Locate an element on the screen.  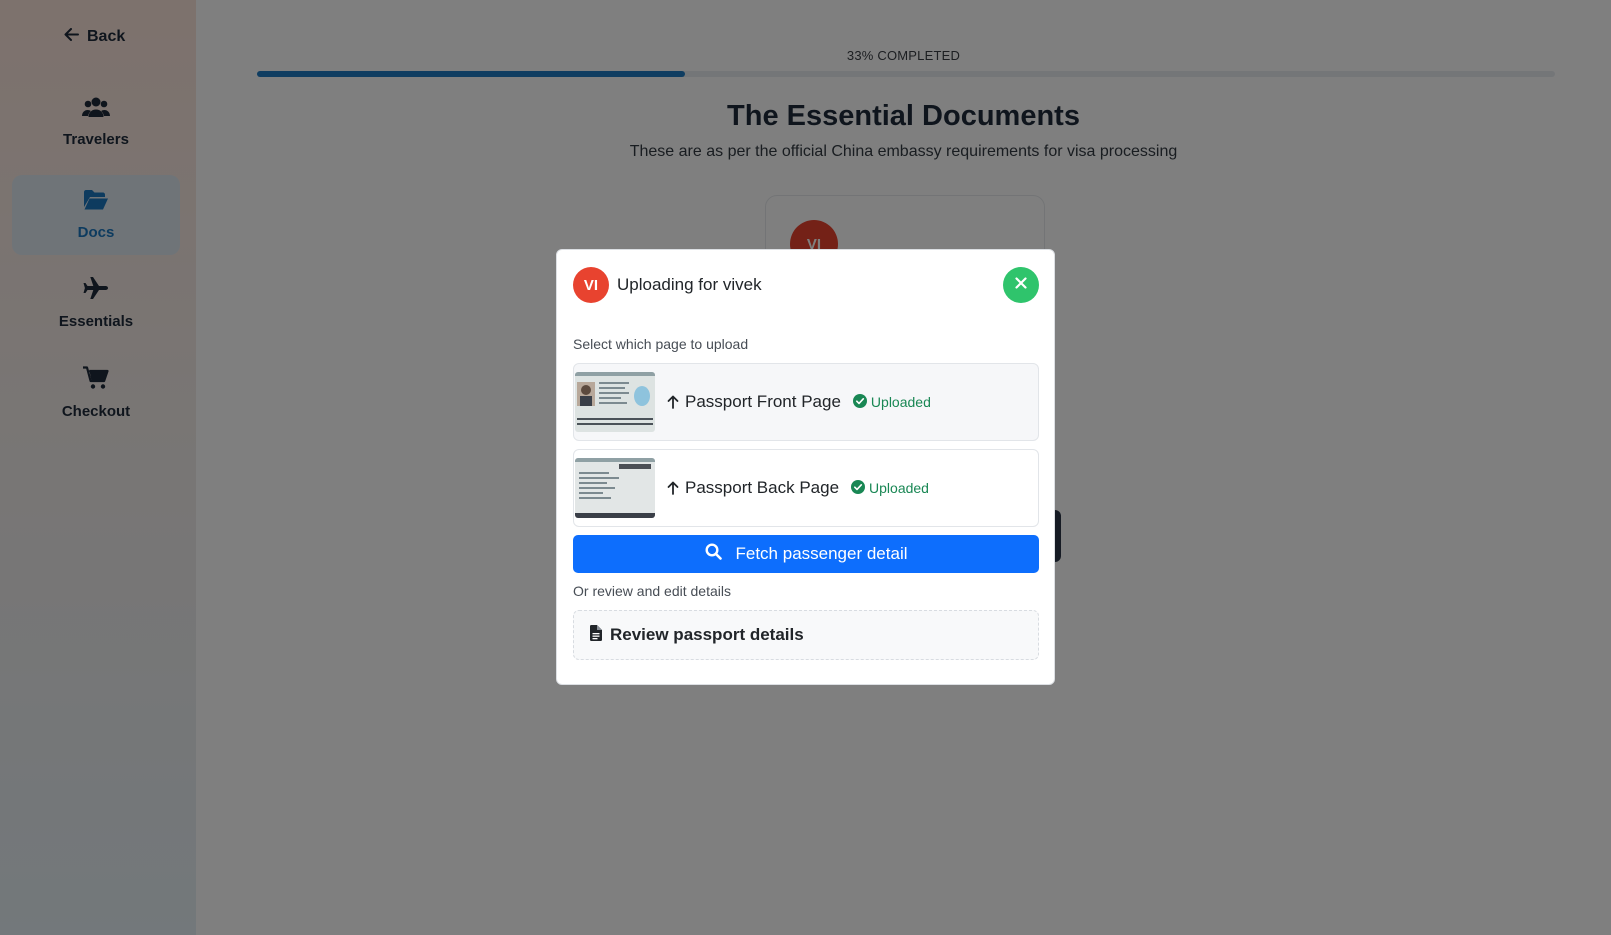
search-icon is located at coordinates (713, 554).